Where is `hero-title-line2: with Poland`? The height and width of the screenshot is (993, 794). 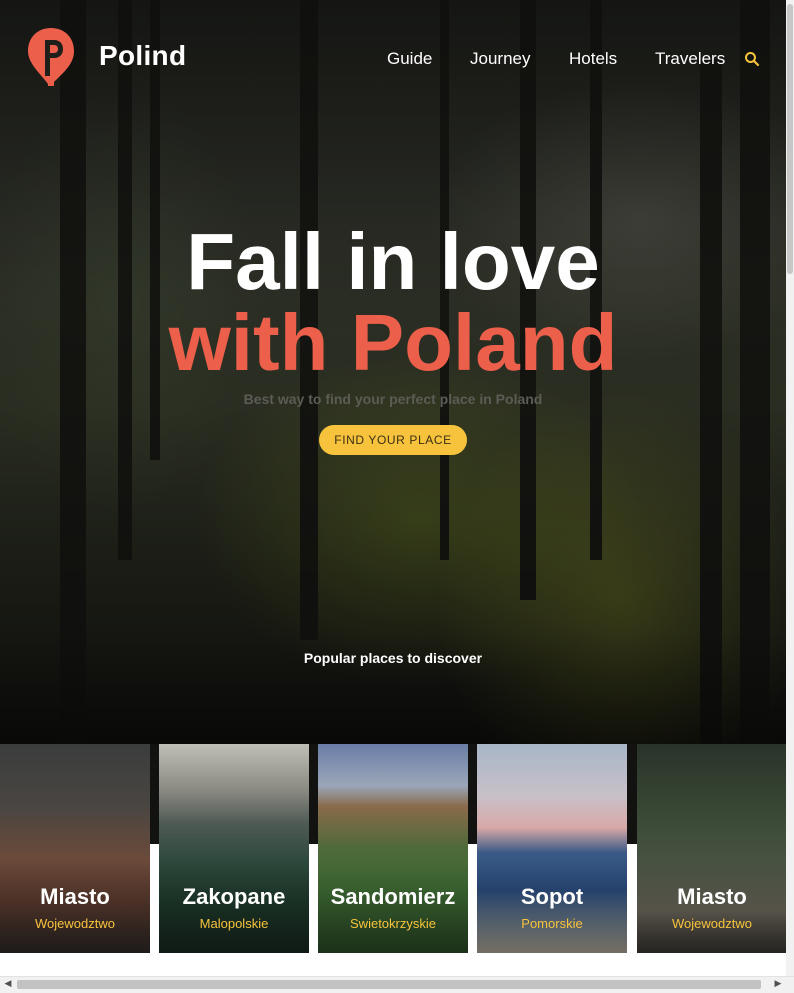 hero-title-line2: with Poland is located at coordinates (393, 342).